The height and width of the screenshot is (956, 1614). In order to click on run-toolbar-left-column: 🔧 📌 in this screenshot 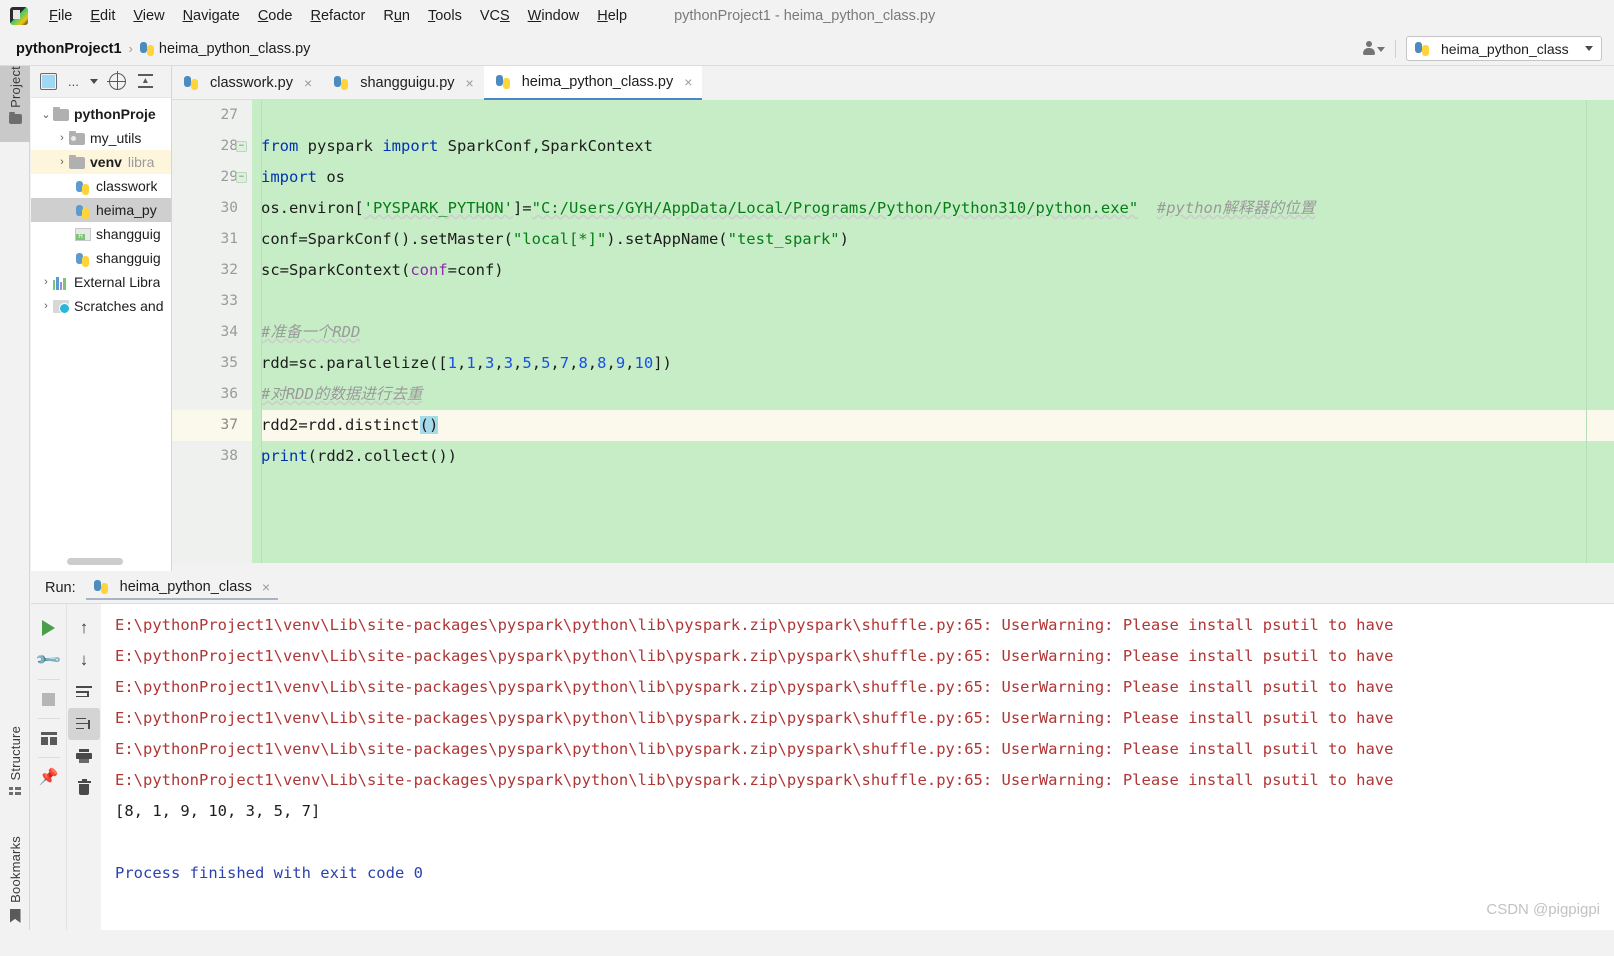, I will do `click(48, 780)`.